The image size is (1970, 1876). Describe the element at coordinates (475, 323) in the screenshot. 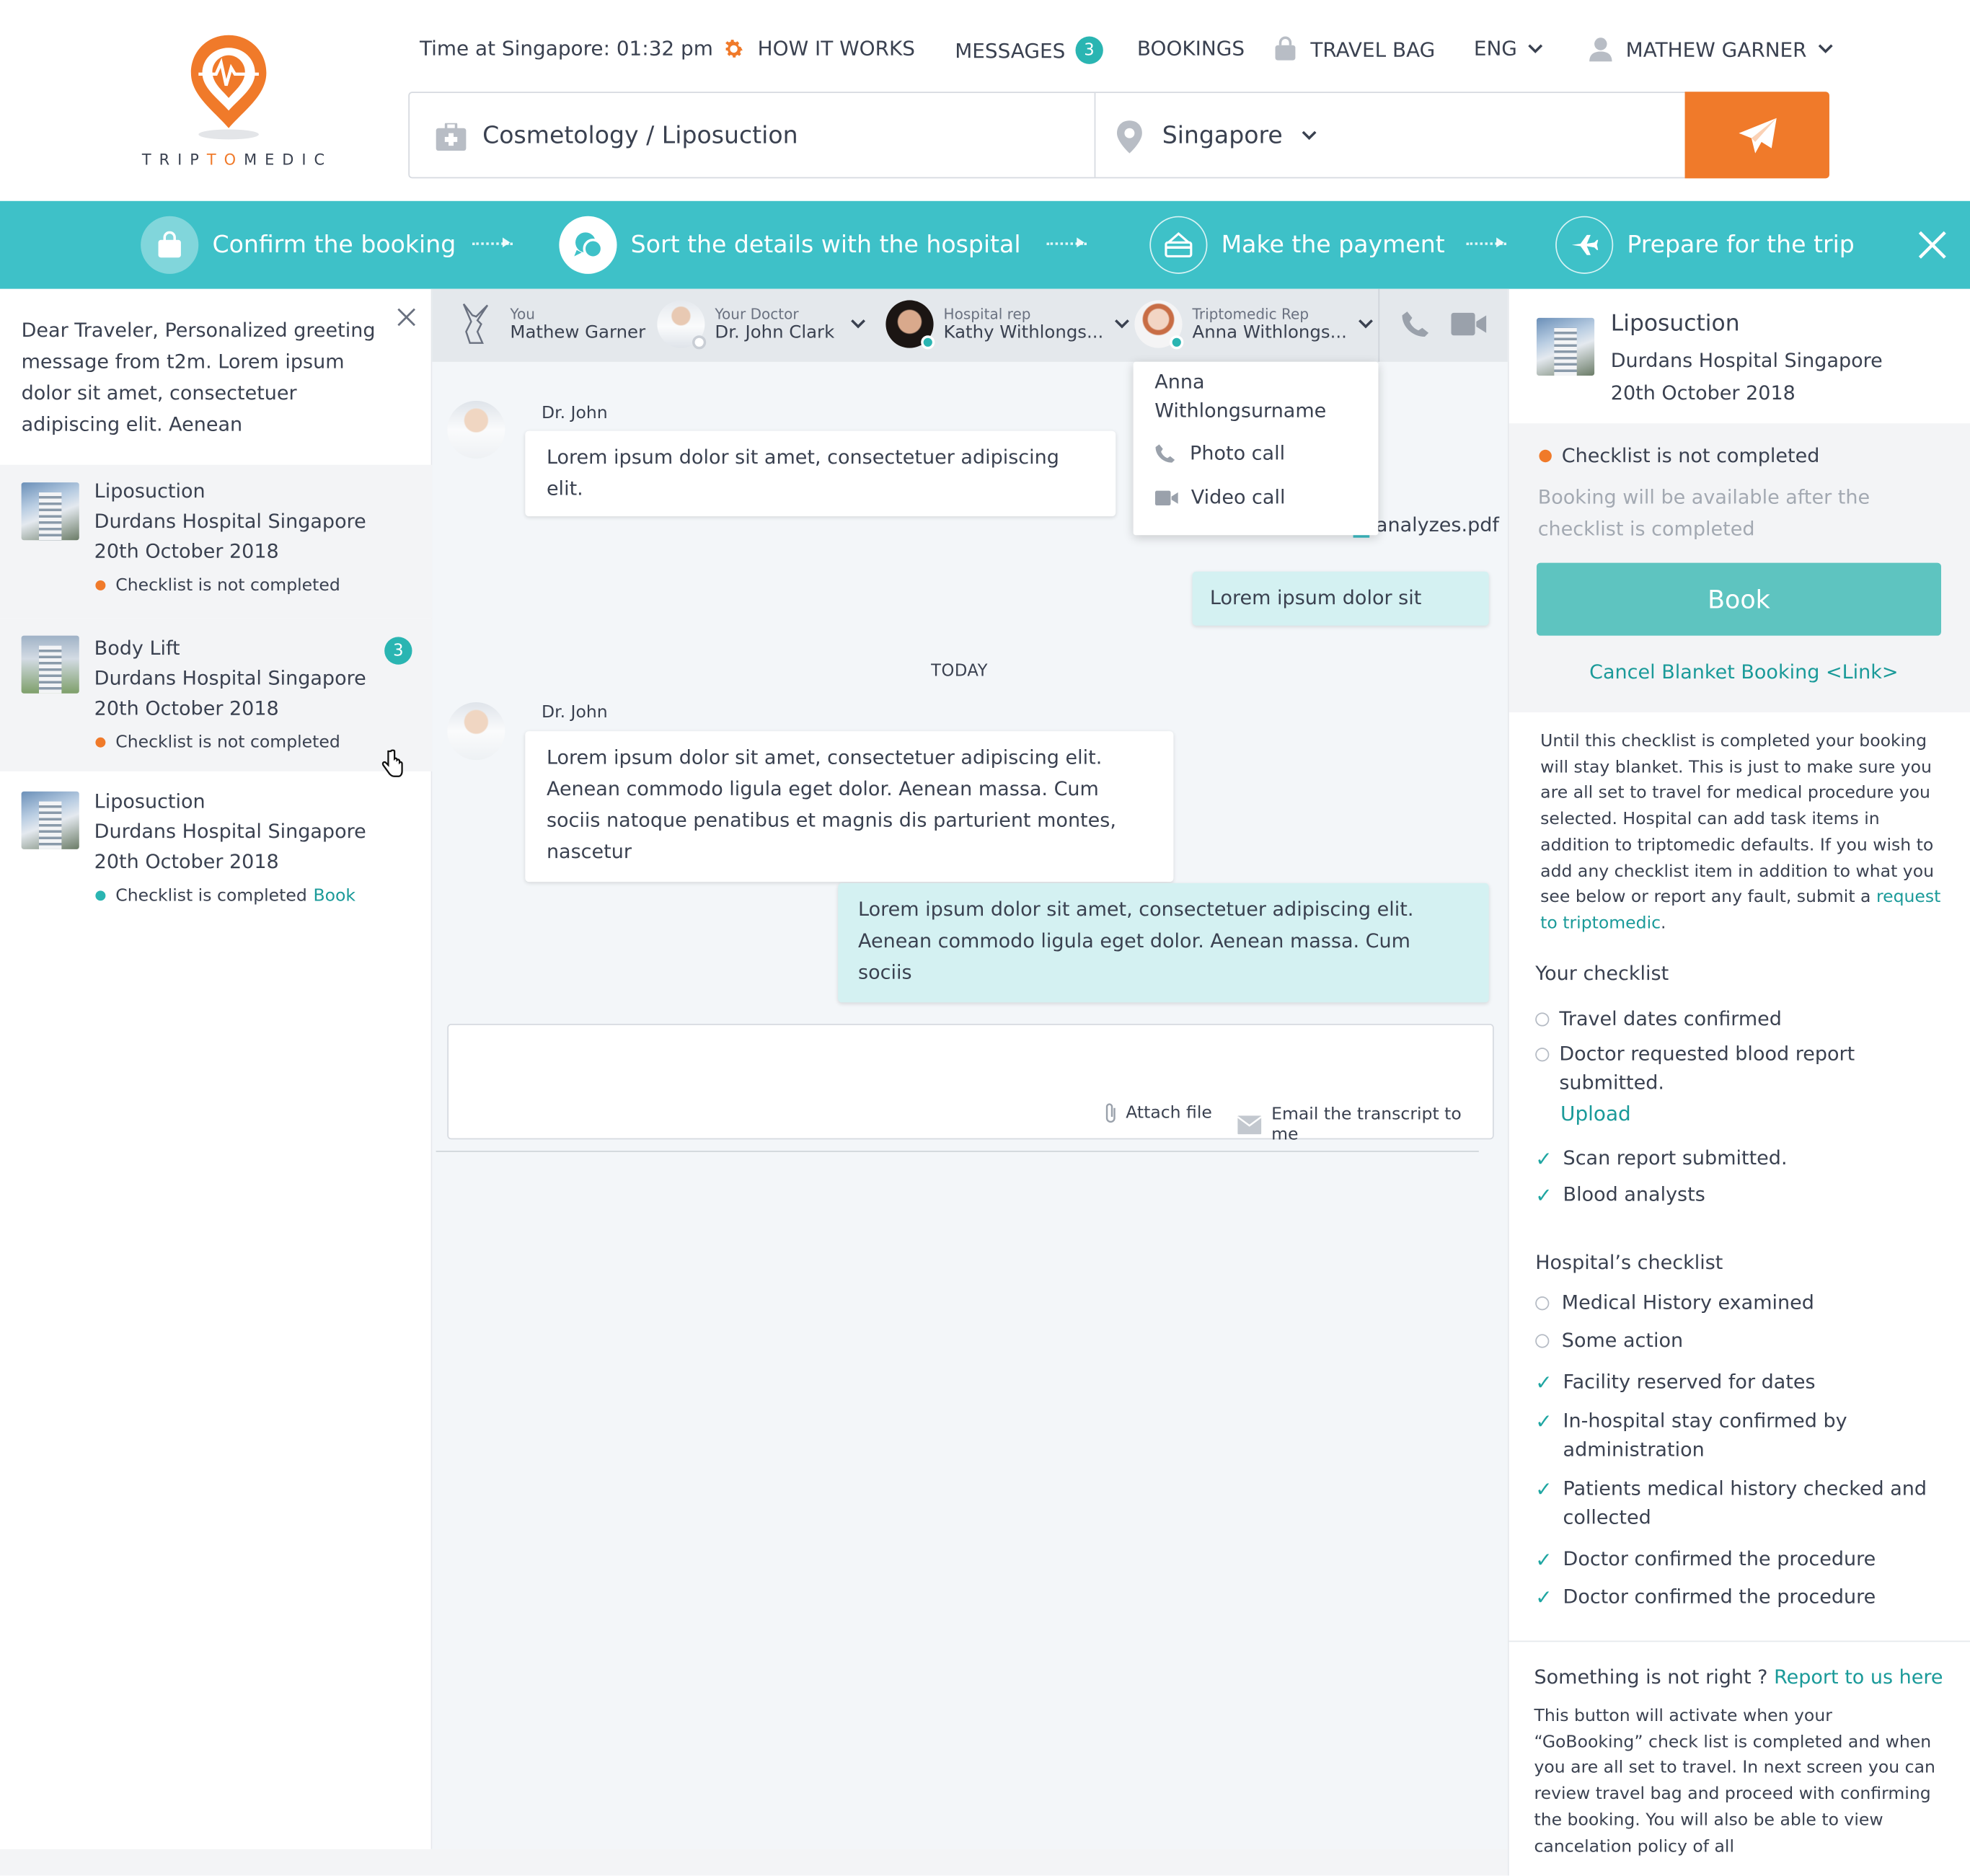

I see `avatar-you` at that location.